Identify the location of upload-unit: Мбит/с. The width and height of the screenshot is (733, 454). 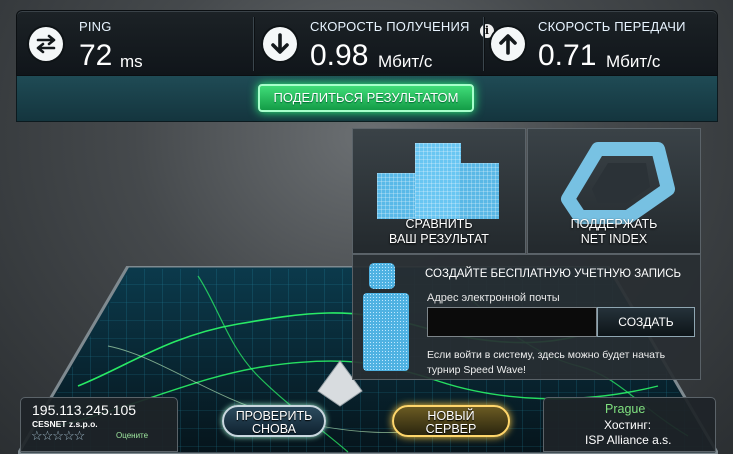
(633, 61).